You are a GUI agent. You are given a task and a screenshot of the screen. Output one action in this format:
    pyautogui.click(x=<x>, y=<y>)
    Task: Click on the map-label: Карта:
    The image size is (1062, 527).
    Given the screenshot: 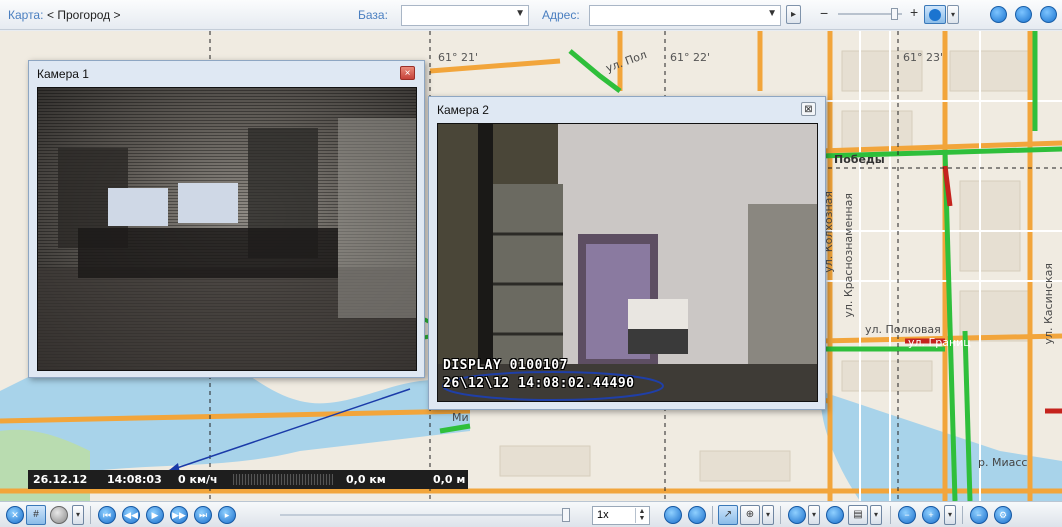 What is the action you would take?
    pyautogui.click(x=26, y=15)
    